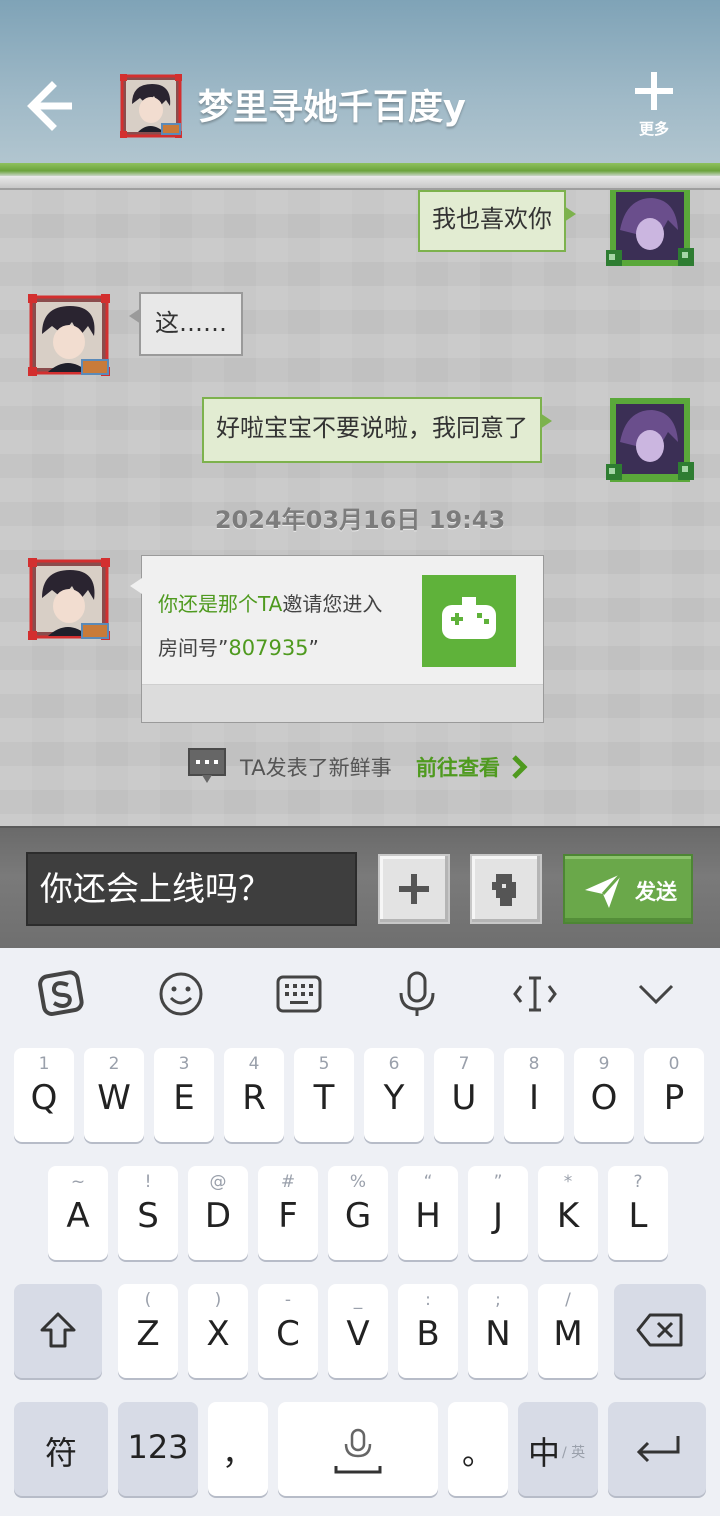 The height and width of the screenshot is (1516, 720). Describe the element at coordinates (324, 1095) in the screenshot. I see `key-t: 5T` at that location.